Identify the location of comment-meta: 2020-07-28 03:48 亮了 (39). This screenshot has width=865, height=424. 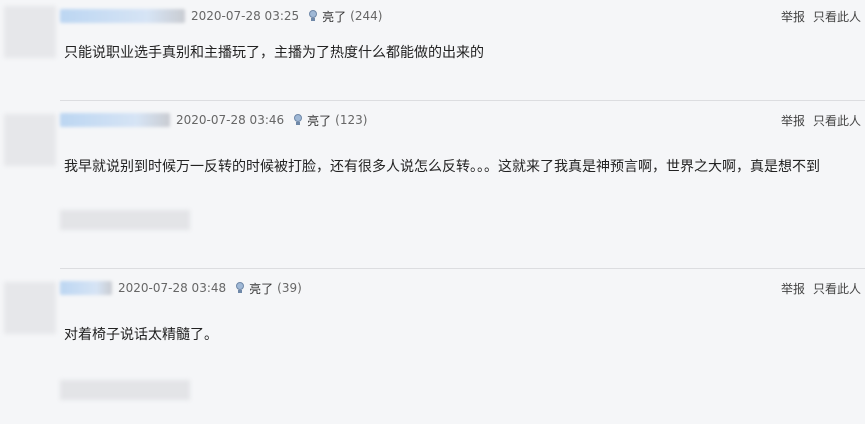
(181, 288).